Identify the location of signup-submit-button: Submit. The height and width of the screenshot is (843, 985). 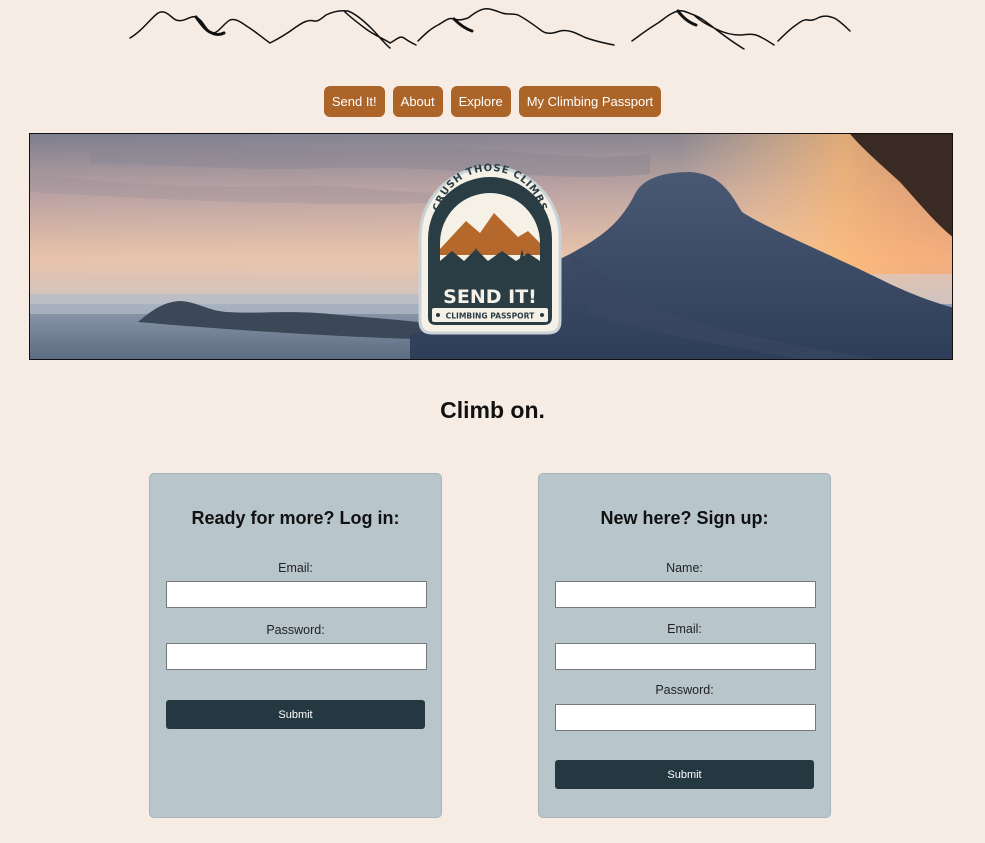
(684, 774).